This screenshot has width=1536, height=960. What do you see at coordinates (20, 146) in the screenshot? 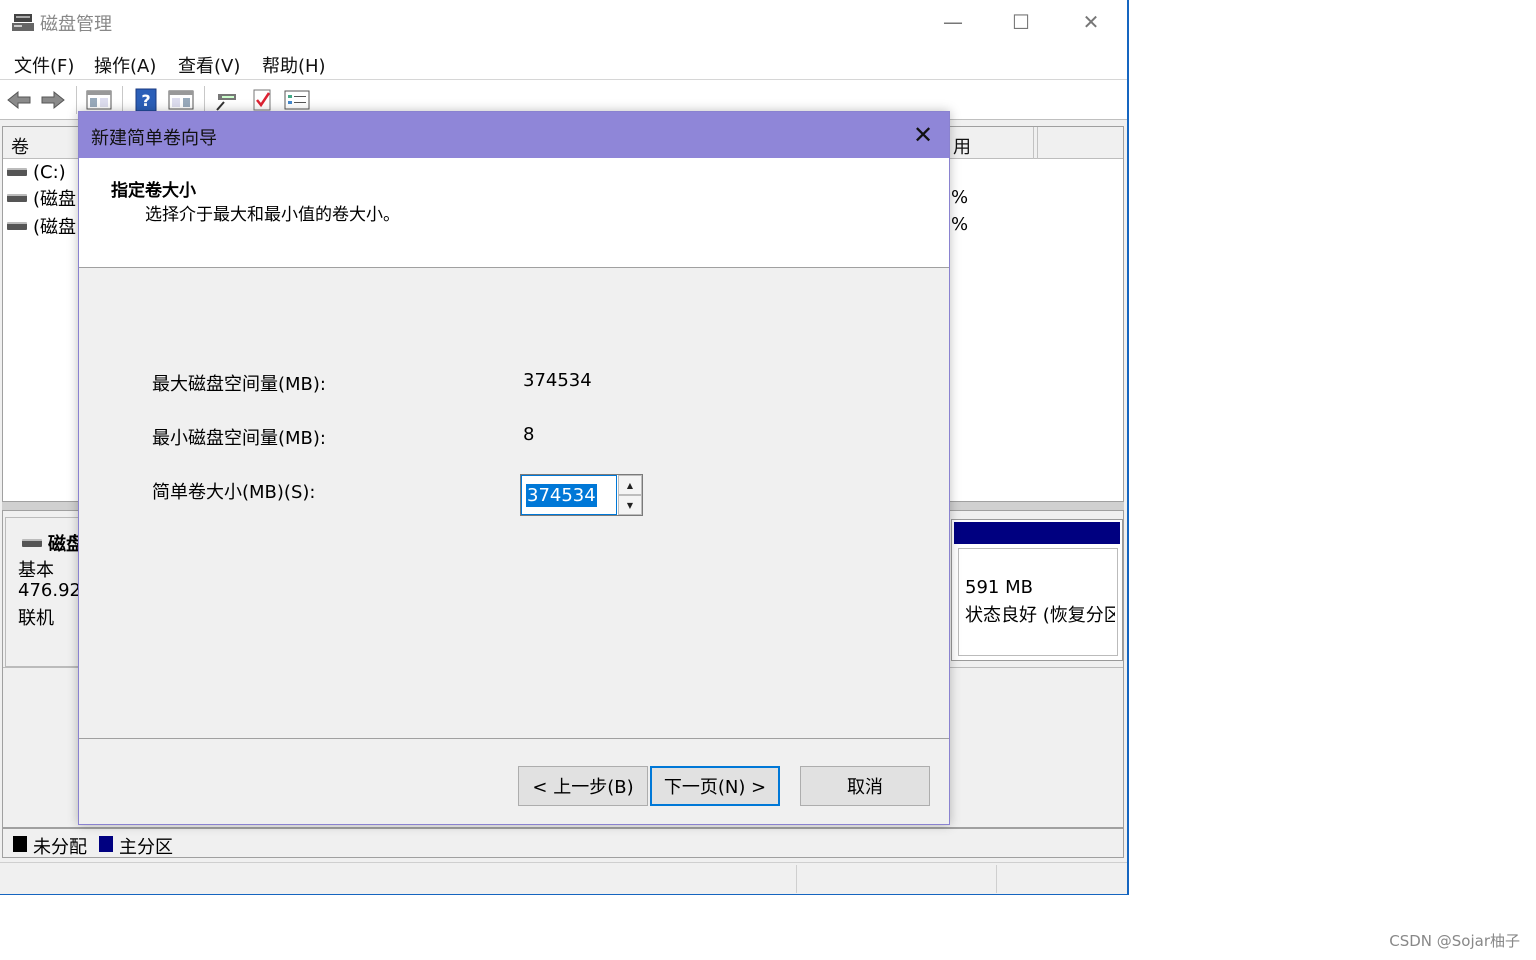
I see `column-volume: 卷` at bounding box center [20, 146].